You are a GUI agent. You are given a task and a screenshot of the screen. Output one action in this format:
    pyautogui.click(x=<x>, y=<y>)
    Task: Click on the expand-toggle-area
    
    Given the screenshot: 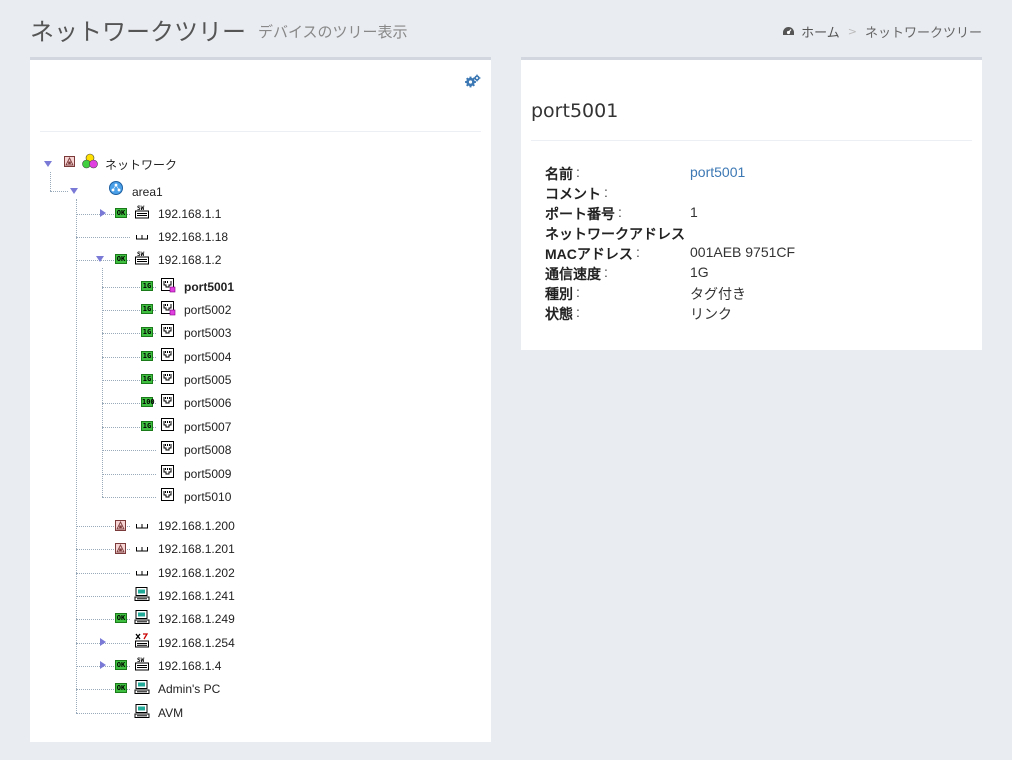 What is the action you would take?
    pyautogui.click(x=74, y=191)
    